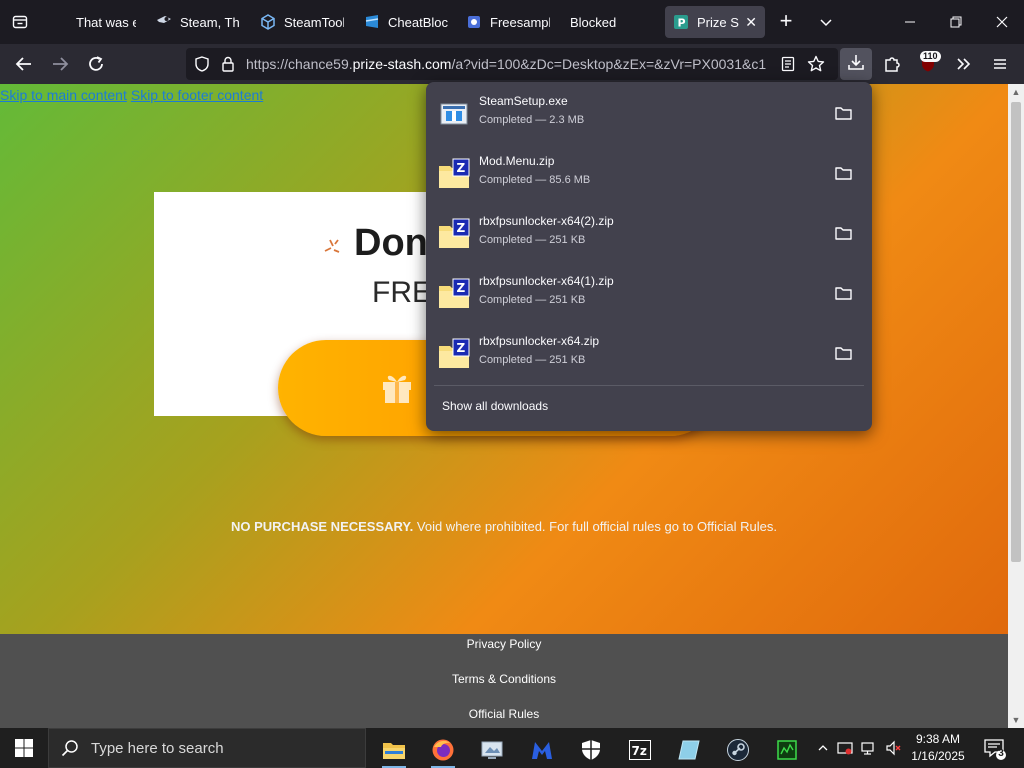  I want to click on download-item: Z Mod.Menu.zip Completed — 85.6 MB, so click(649, 174).